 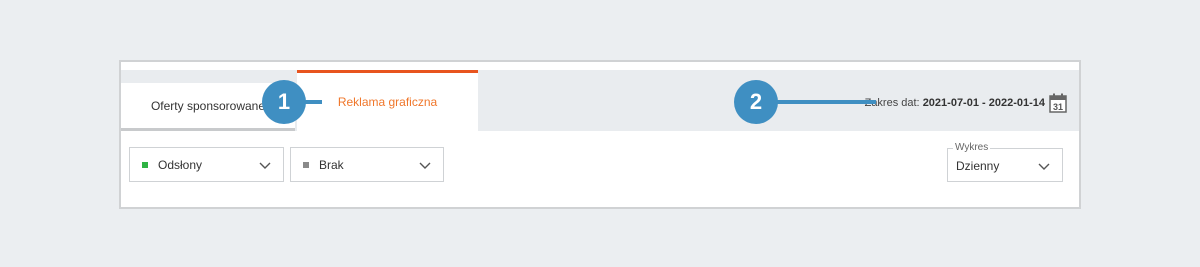 I want to click on tab-graphic-ads: Reklama graficzna, so click(x=387, y=100).